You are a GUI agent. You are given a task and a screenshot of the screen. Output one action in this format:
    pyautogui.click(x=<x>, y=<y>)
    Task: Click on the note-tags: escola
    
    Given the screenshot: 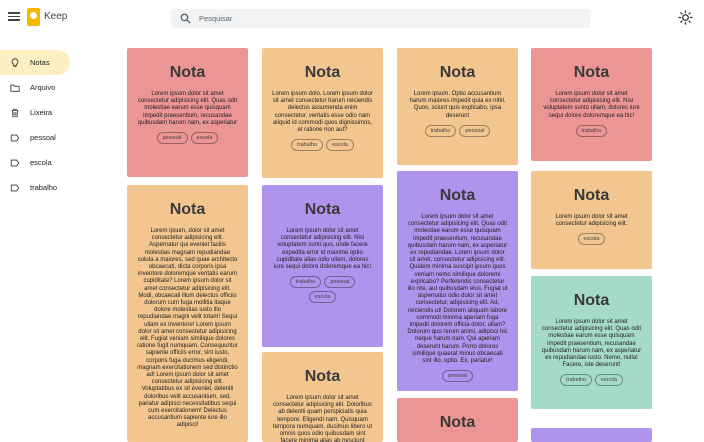 What is the action you would take?
    pyautogui.click(x=591, y=239)
    